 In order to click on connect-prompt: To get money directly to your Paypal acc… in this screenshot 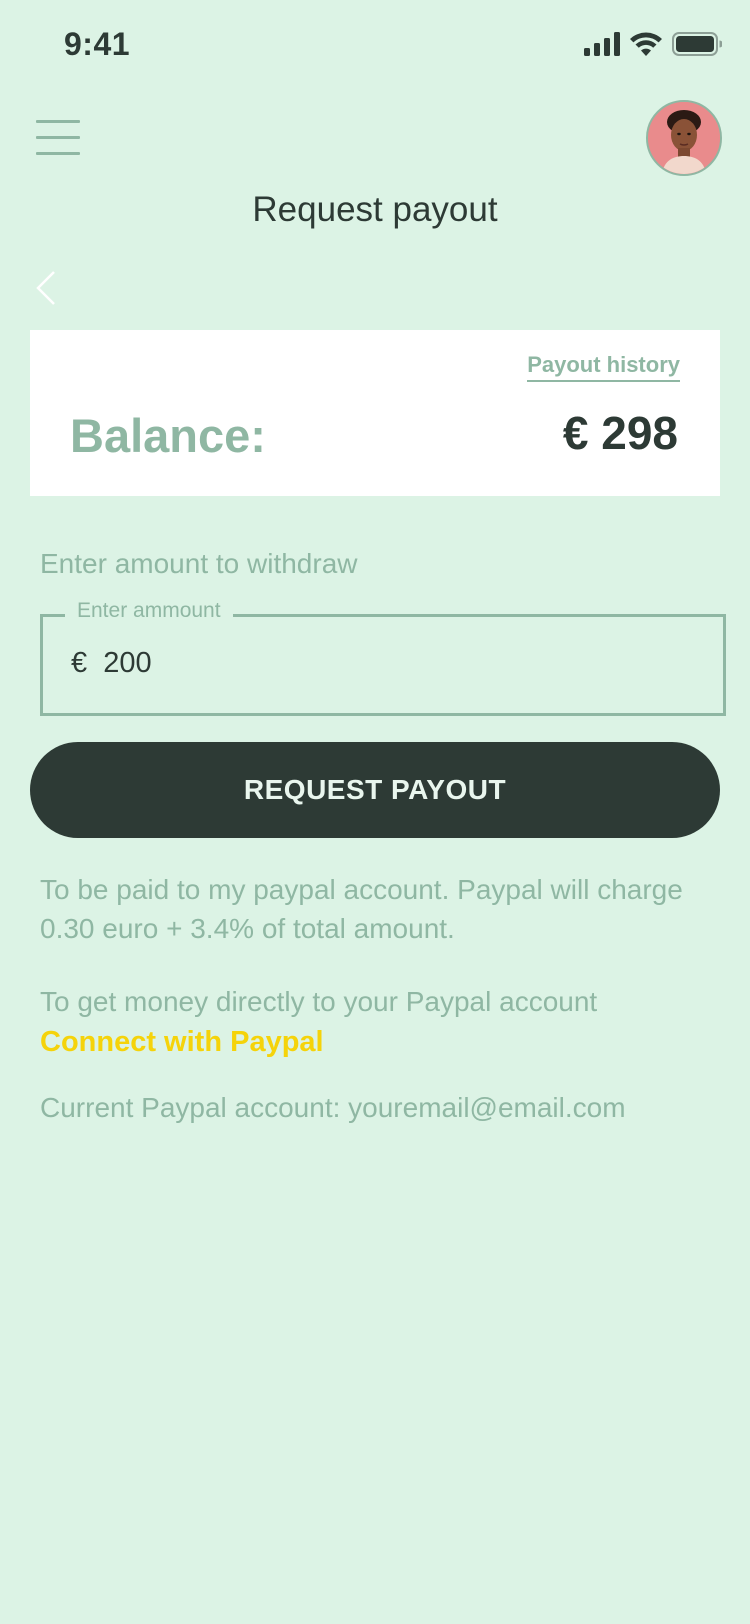, I will do `click(319, 1001)`.